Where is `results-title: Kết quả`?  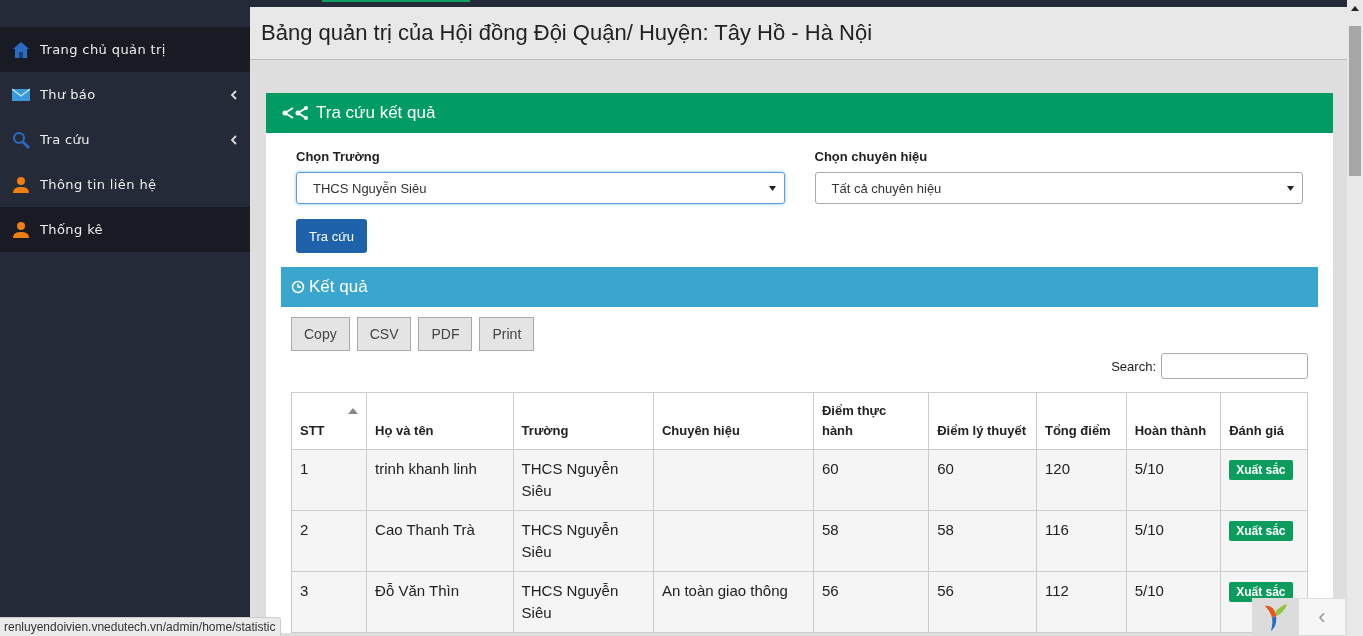 results-title: Kết quả is located at coordinates (338, 287).